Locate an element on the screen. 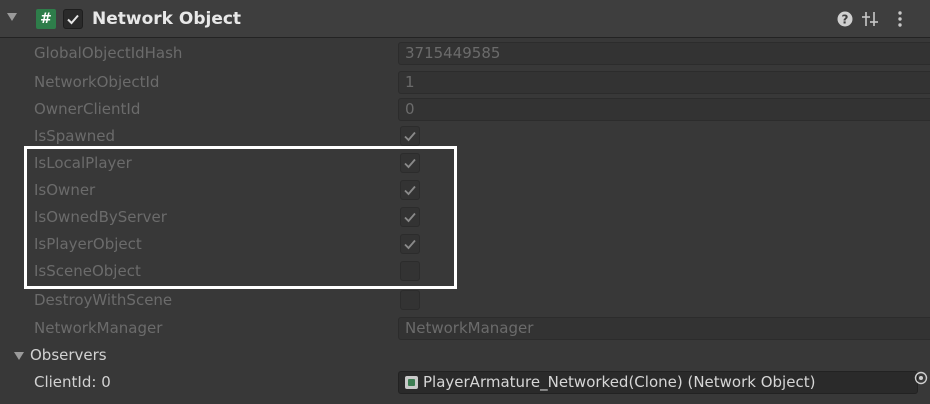 This screenshot has width=930, height=404. network-object-id-row: NetworkObjectId 1 is located at coordinates (465, 82).